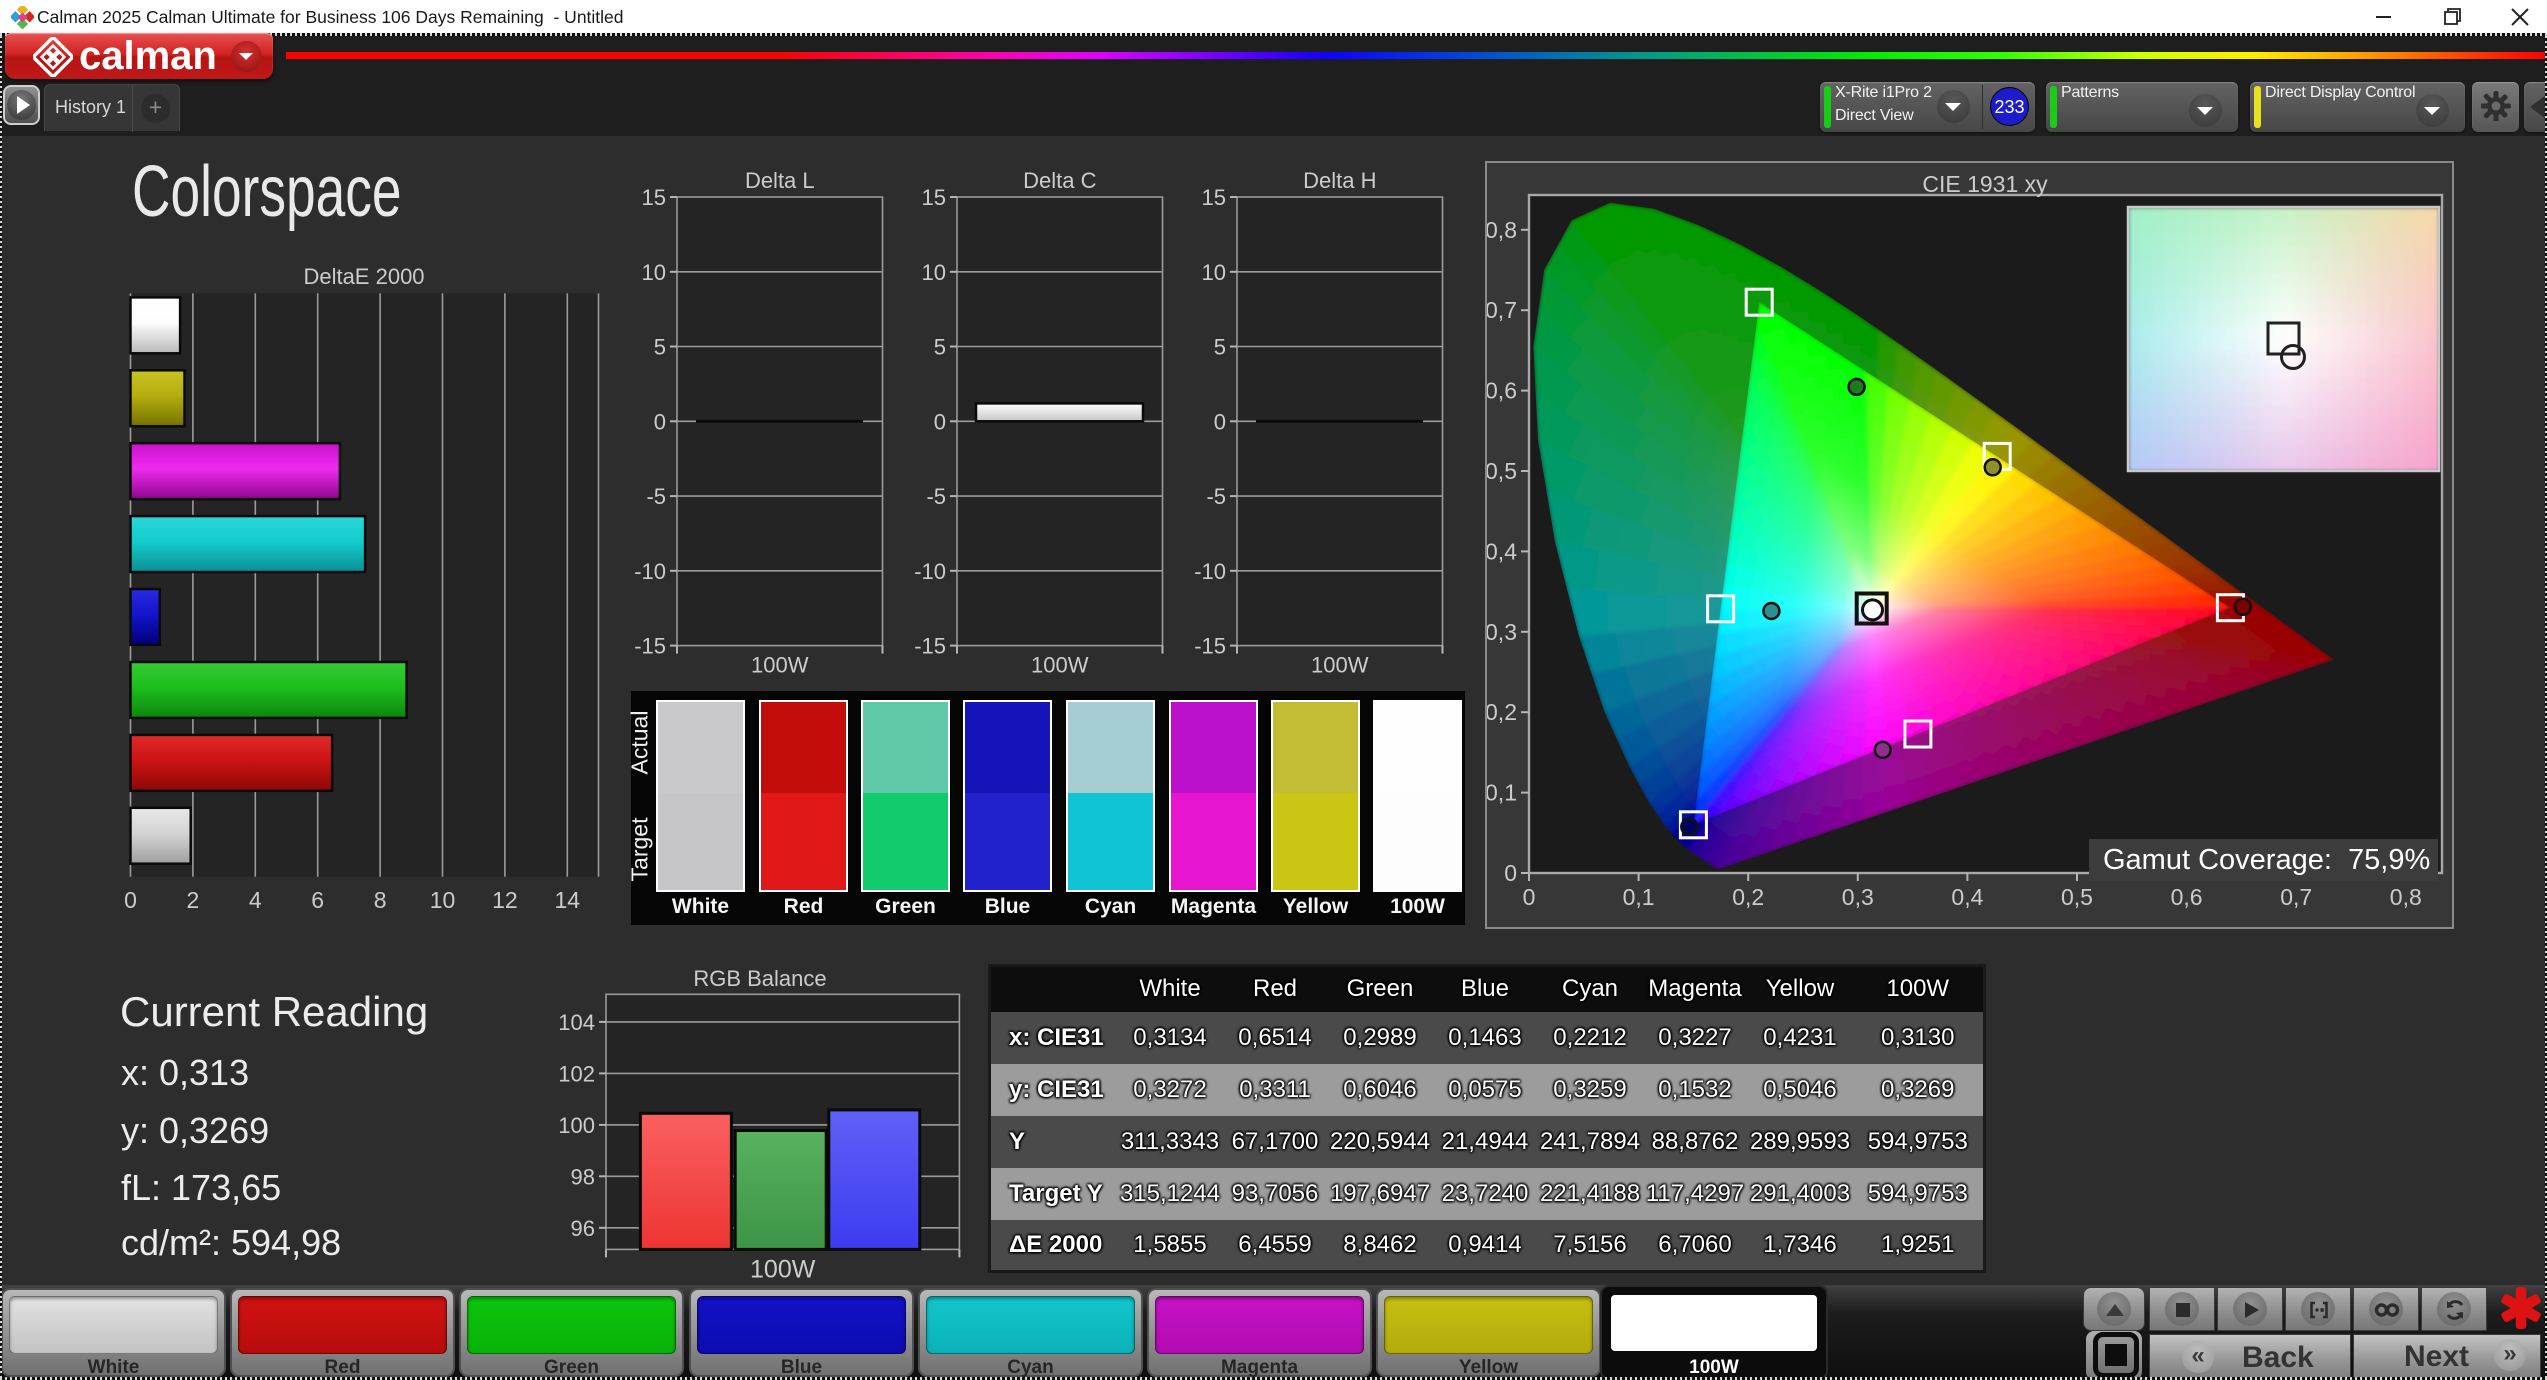 The height and width of the screenshot is (1380, 2547). What do you see at coordinates (577, 1125) in the screenshot?
I see `svg-text: 100` at bounding box center [577, 1125].